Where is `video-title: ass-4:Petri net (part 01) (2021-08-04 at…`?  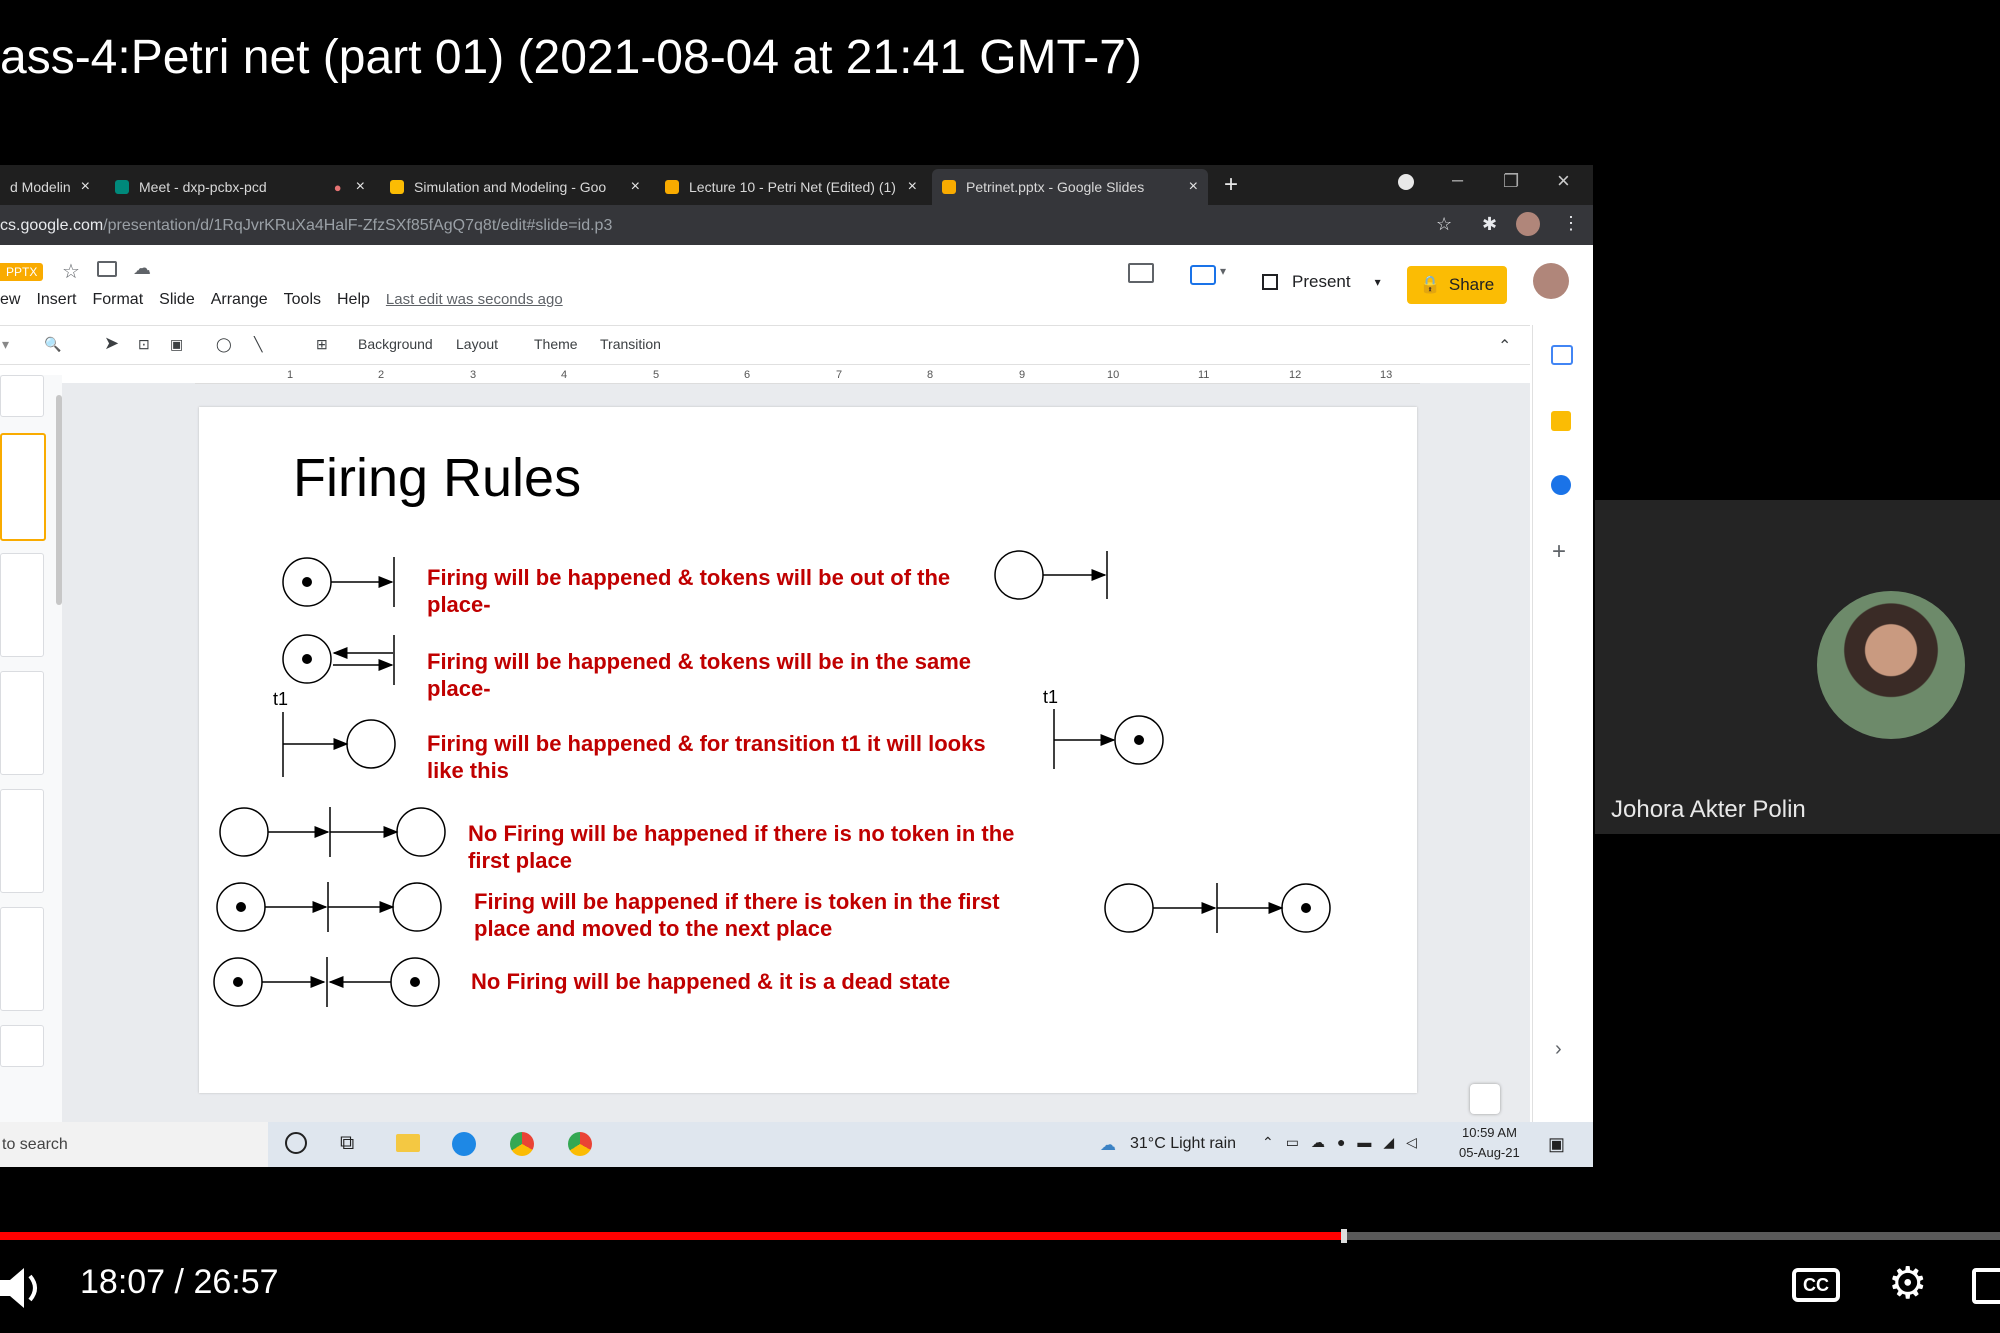
video-title: ass-4:Petri net (part 01) (2021-08-04 at… is located at coordinates (571, 57).